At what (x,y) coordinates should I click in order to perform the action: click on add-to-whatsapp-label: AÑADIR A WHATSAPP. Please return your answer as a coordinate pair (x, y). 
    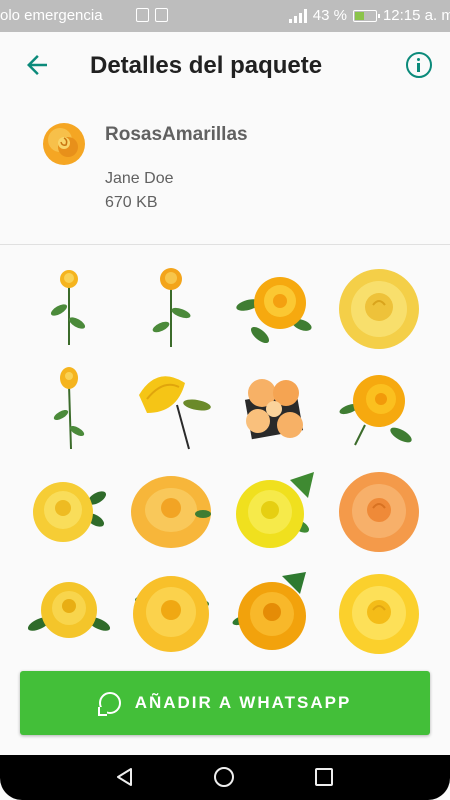
    Looking at the image, I should click on (243, 702).